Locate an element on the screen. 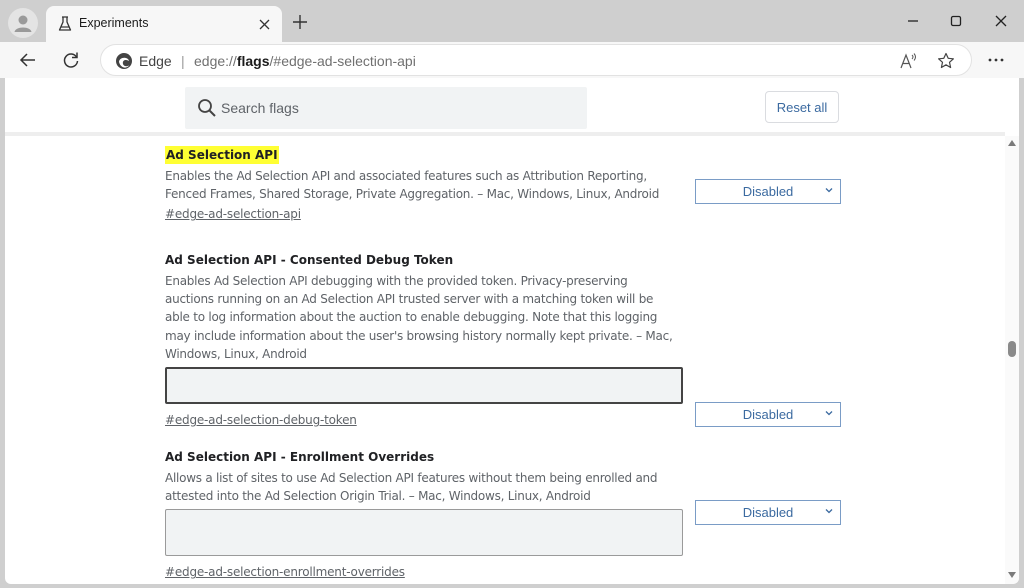 The height and width of the screenshot is (588, 1024). tab-strip: Experiments is located at coordinates (512, 21).